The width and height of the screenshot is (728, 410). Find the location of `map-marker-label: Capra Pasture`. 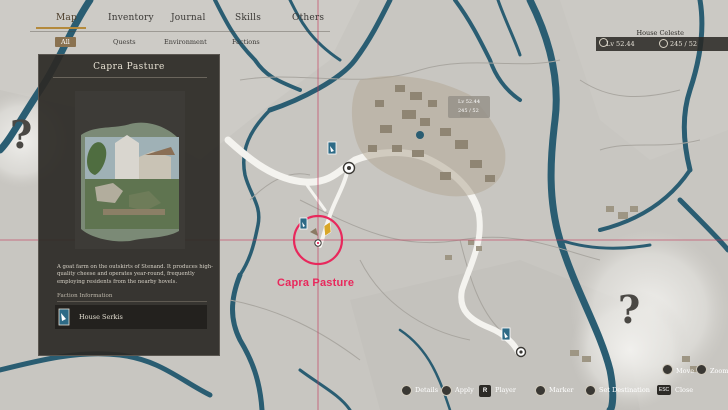

map-marker-label: Capra Pasture is located at coordinates (316, 283).